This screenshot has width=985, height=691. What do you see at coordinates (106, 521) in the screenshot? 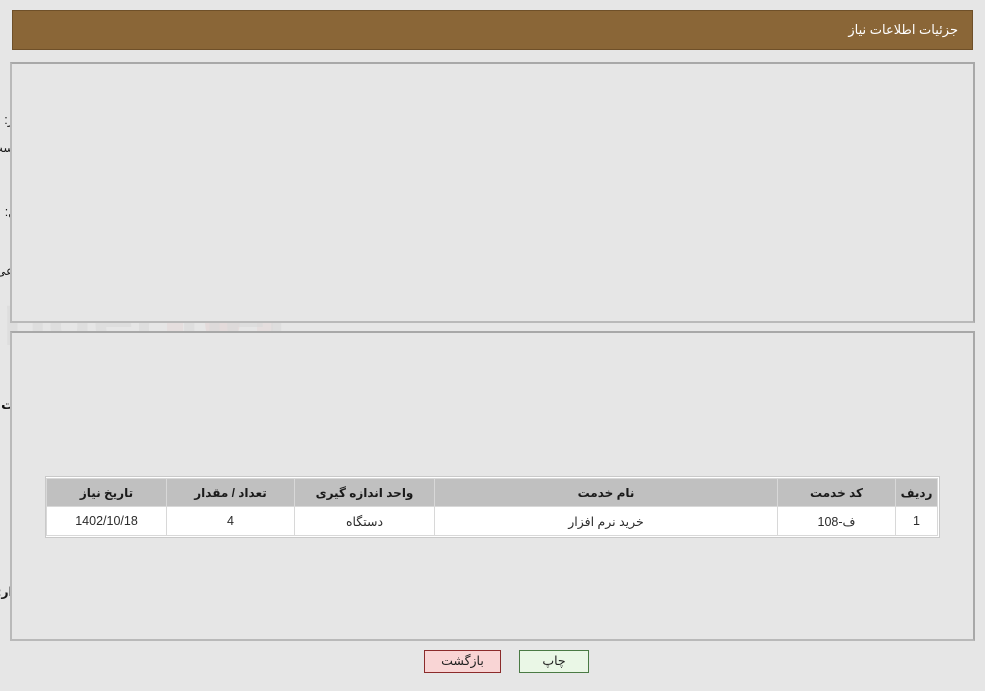
I see `cell-need-date: 1402/10/18` at bounding box center [106, 521].